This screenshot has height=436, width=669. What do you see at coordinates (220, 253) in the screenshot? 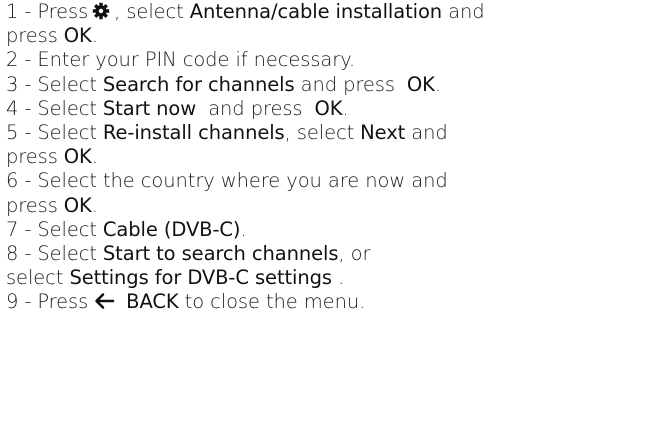
I see `menu-item-start-to-search-channels: Start to search channels` at bounding box center [220, 253].